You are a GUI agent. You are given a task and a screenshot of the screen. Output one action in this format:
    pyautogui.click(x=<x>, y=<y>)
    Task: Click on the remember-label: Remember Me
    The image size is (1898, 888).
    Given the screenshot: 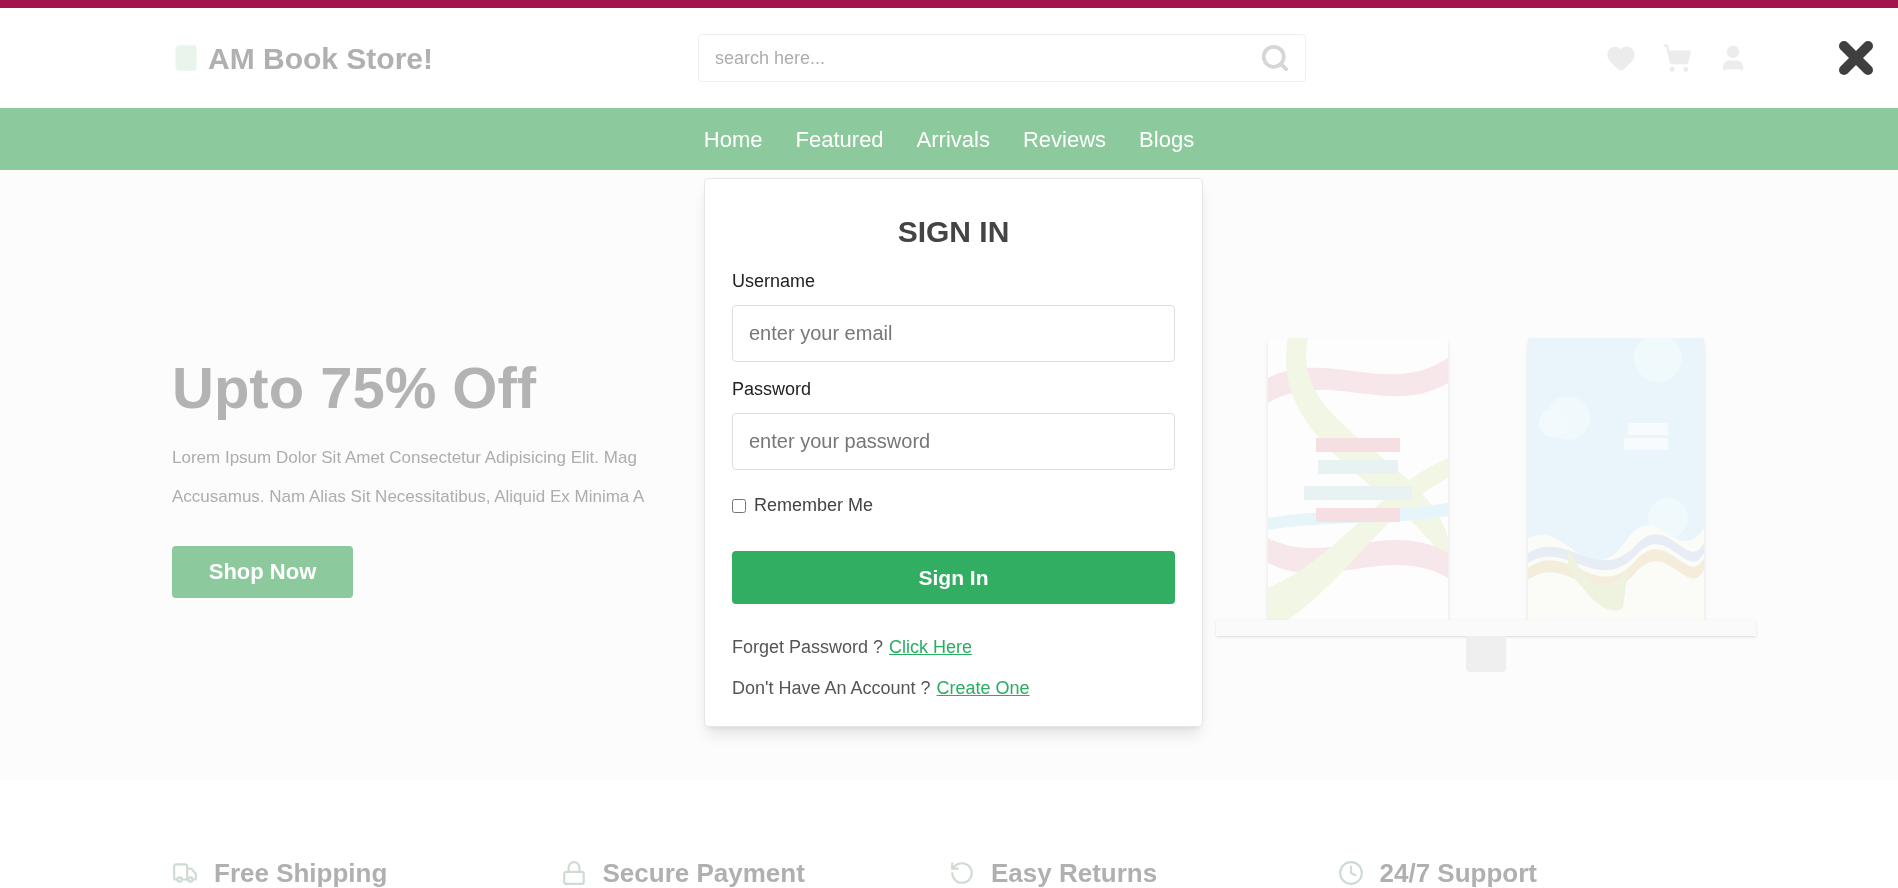 What is the action you would take?
    pyautogui.click(x=814, y=505)
    